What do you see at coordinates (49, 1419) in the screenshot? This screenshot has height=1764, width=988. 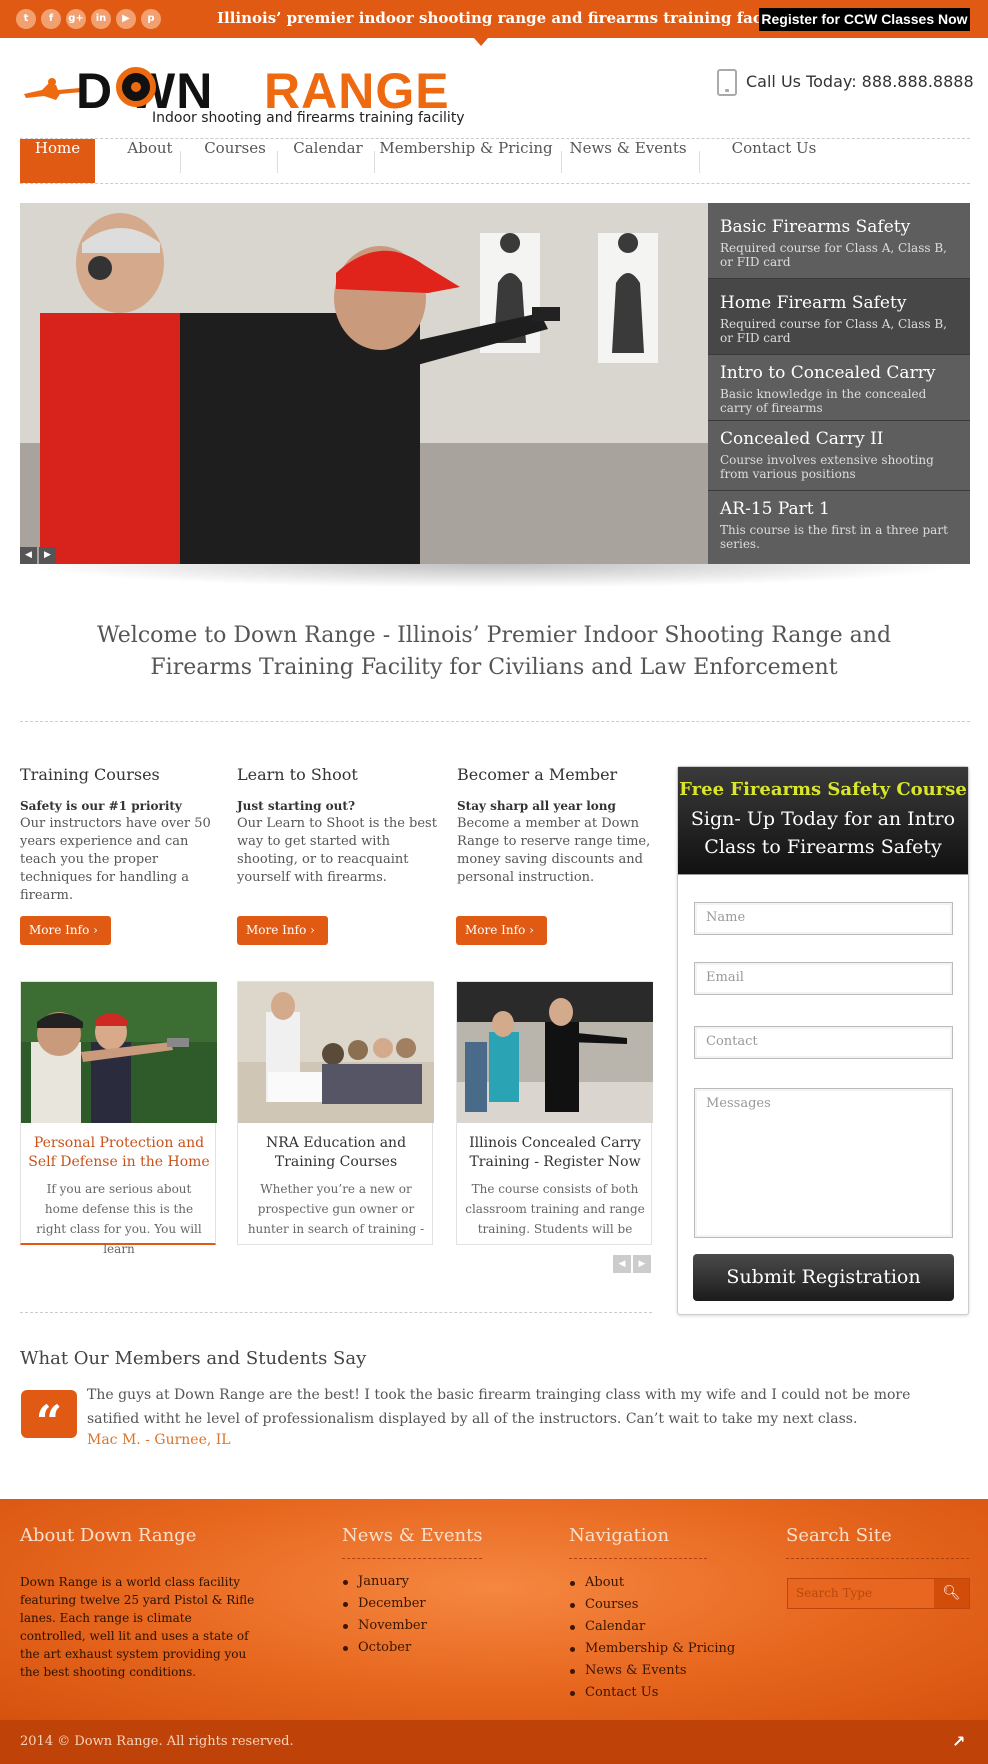 I see `quote-icon: “` at bounding box center [49, 1419].